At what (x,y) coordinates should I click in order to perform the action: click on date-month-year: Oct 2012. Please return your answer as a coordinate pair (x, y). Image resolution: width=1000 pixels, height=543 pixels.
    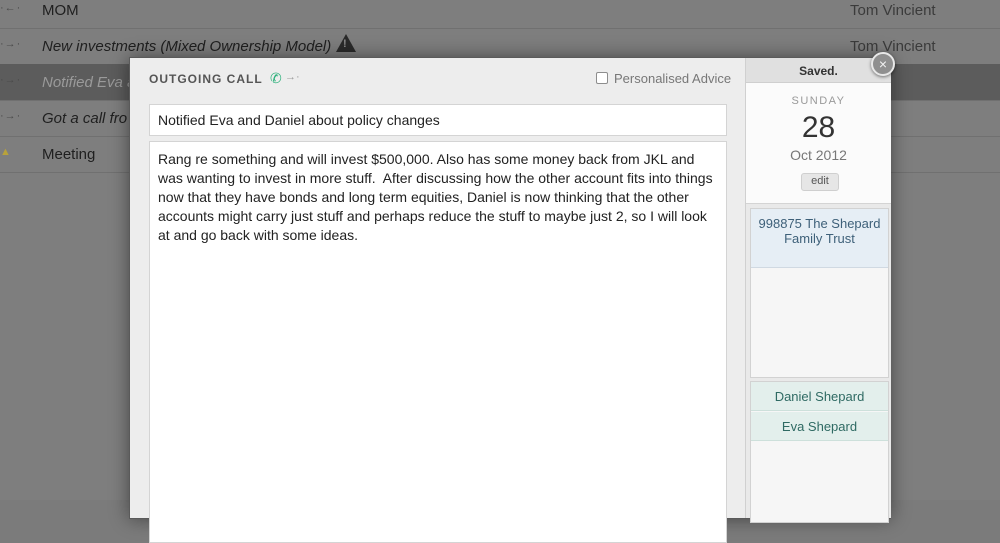
    Looking at the image, I should click on (818, 155).